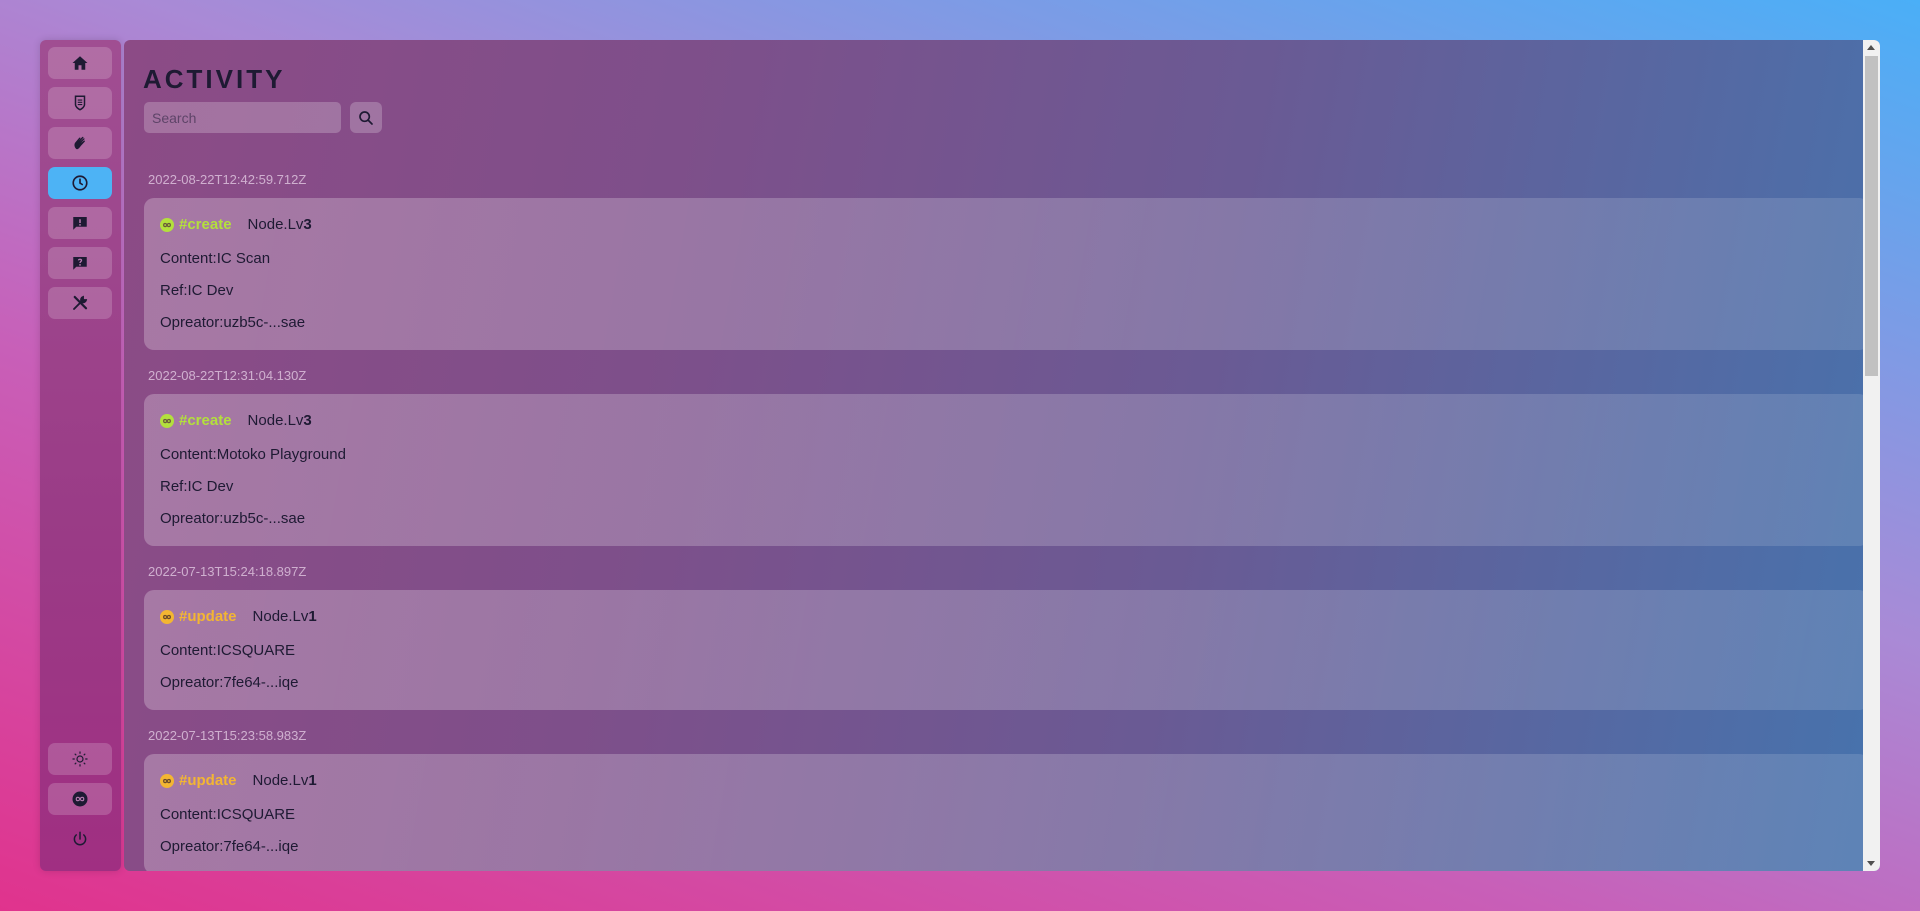 Image resolution: width=1920 pixels, height=911 pixels. Describe the element at coordinates (1871, 47) in the screenshot. I see `scroll-up-arrow` at that location.